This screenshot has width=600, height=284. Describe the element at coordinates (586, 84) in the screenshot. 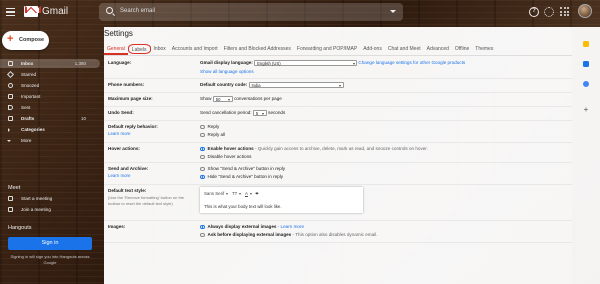

I see `contacts-icon` at that location.